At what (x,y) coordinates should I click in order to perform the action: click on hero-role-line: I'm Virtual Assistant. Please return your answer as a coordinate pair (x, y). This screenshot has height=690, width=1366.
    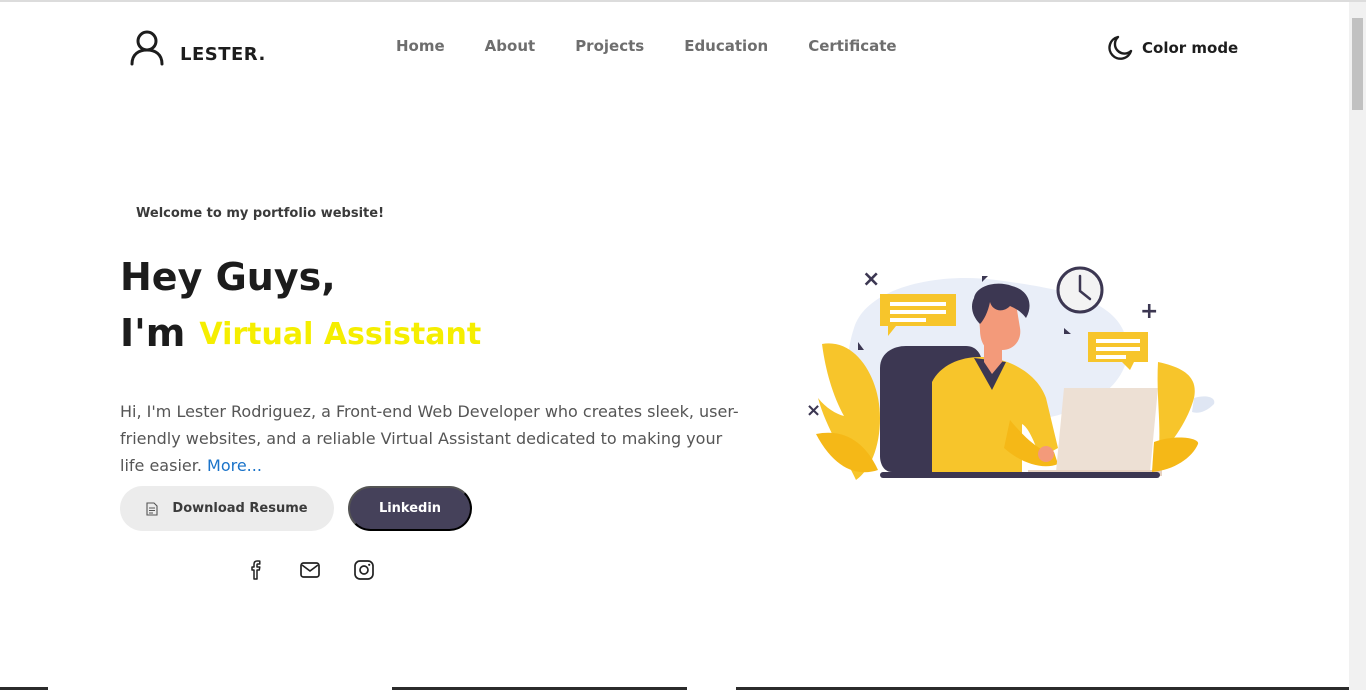
    Looking at the image, I should click on (300, 335).